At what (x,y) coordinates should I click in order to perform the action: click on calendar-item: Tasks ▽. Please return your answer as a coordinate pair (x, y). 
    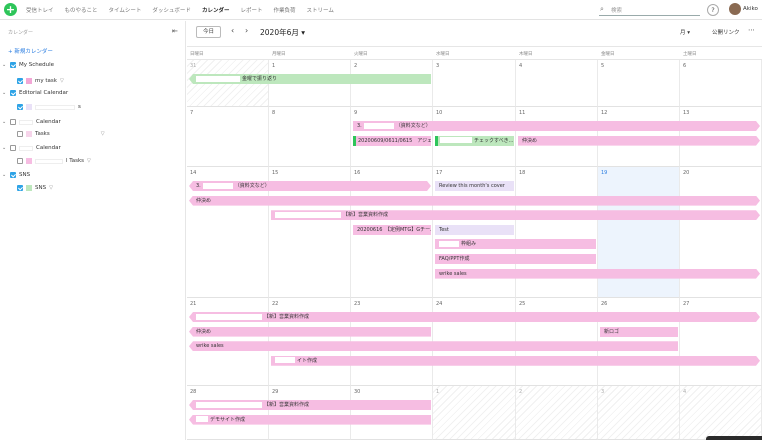
    Looking at the image, I should click on (58, 134).